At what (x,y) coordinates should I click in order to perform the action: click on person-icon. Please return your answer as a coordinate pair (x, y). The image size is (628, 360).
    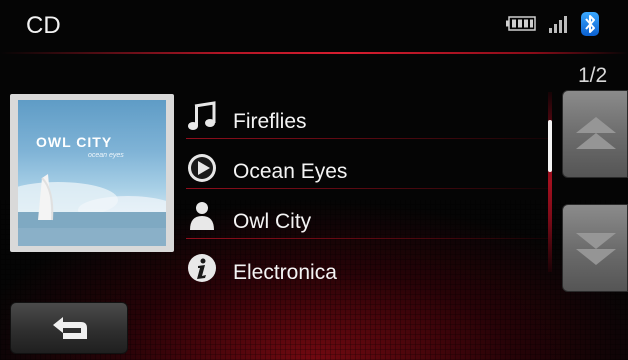
    Looking at the image, I should click on (202, 216).